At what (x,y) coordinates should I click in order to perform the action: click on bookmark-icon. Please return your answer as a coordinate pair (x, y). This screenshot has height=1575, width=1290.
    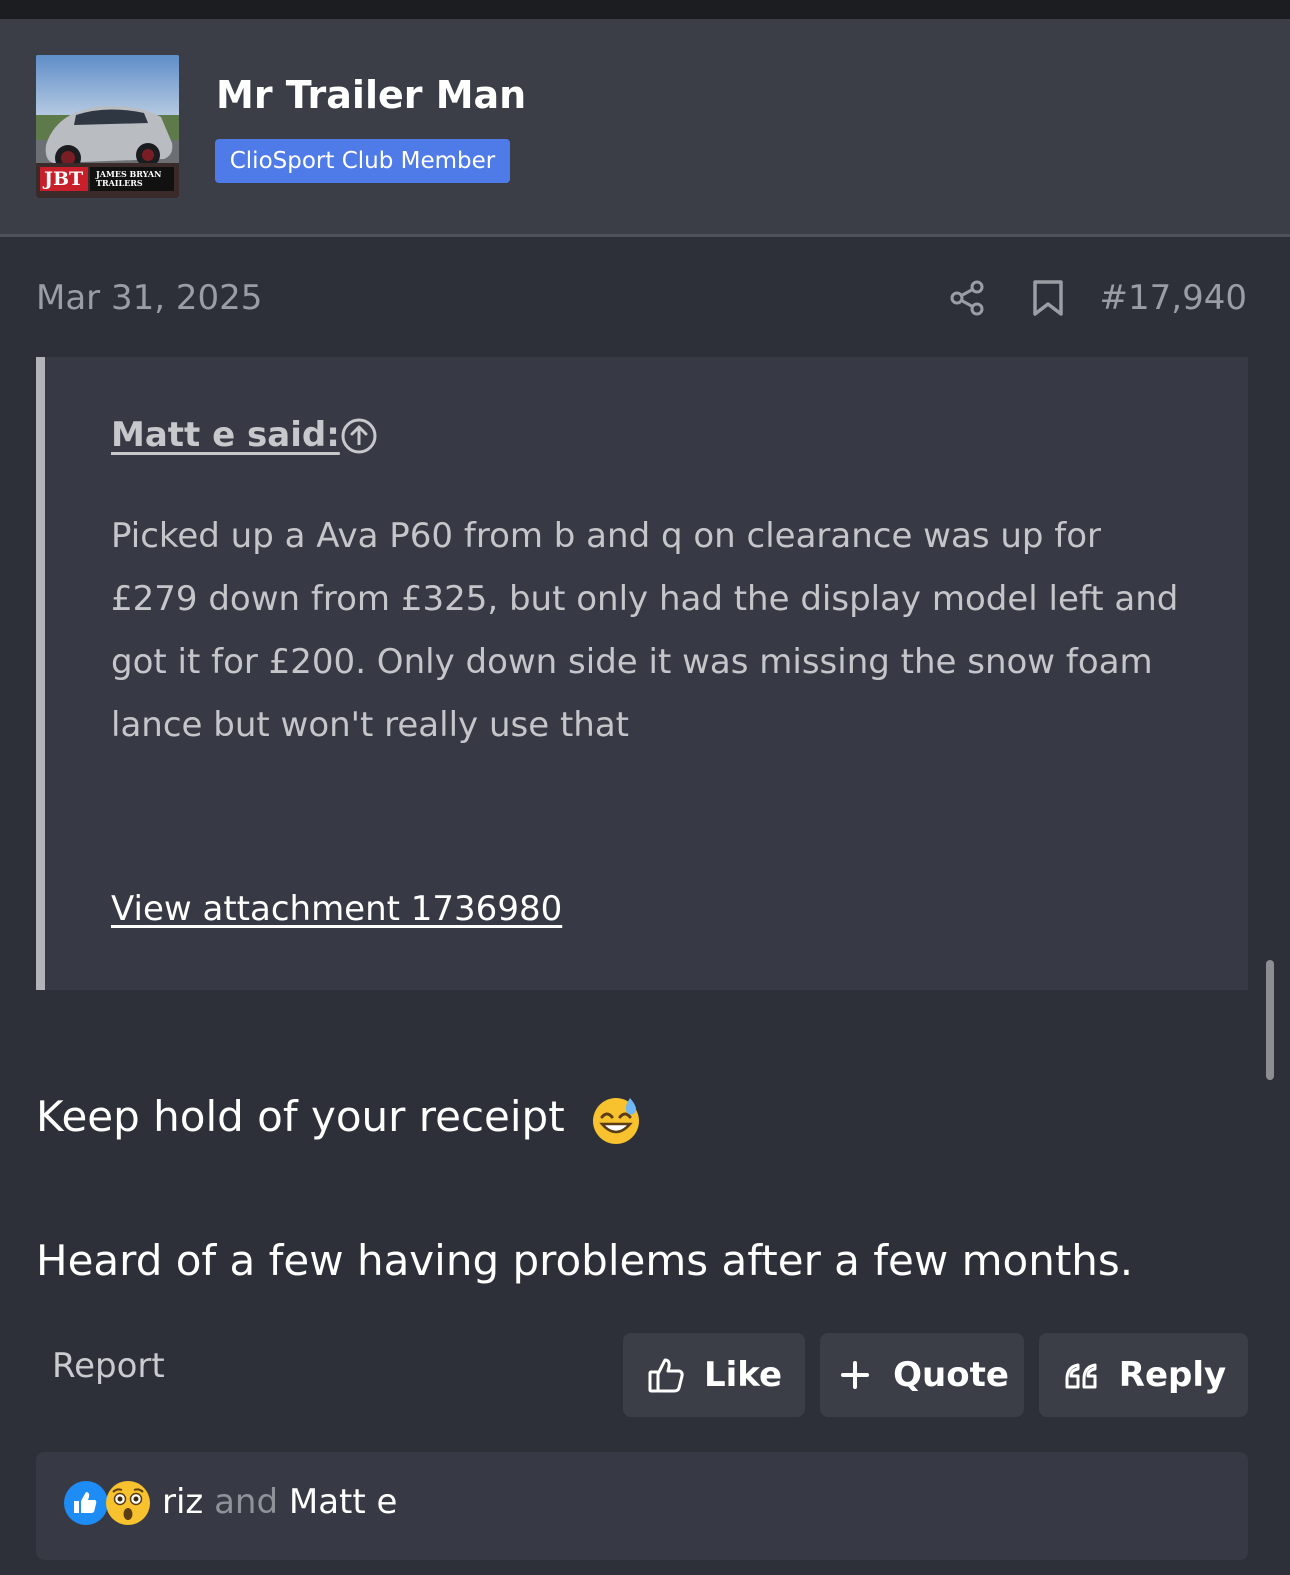
    Looking at the image, I should click on (1048, 298).